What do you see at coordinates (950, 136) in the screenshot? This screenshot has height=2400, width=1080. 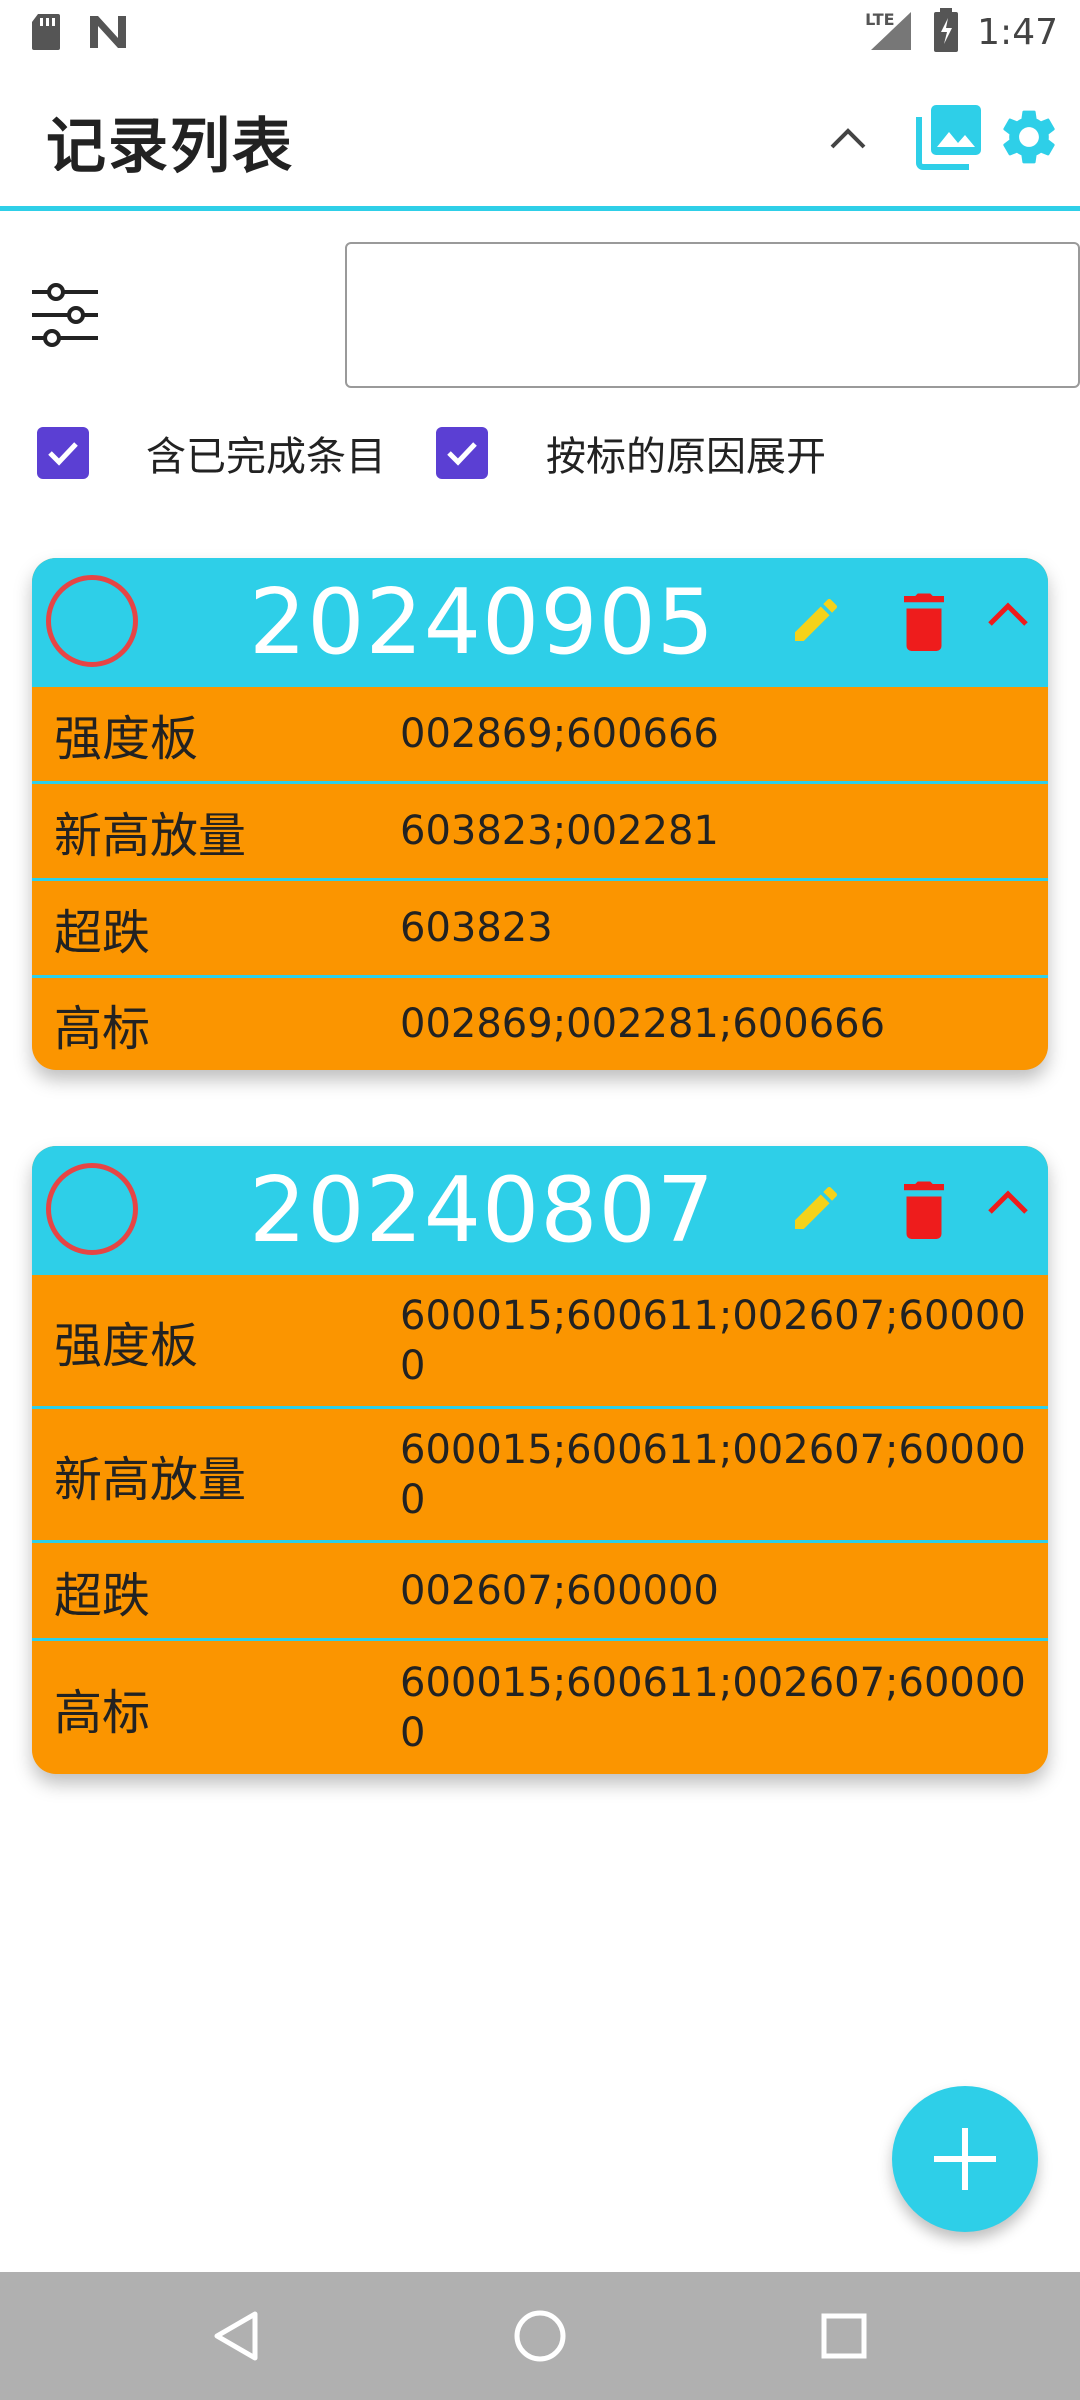 I see `gallery-icon` at bounding box center [950, 136].